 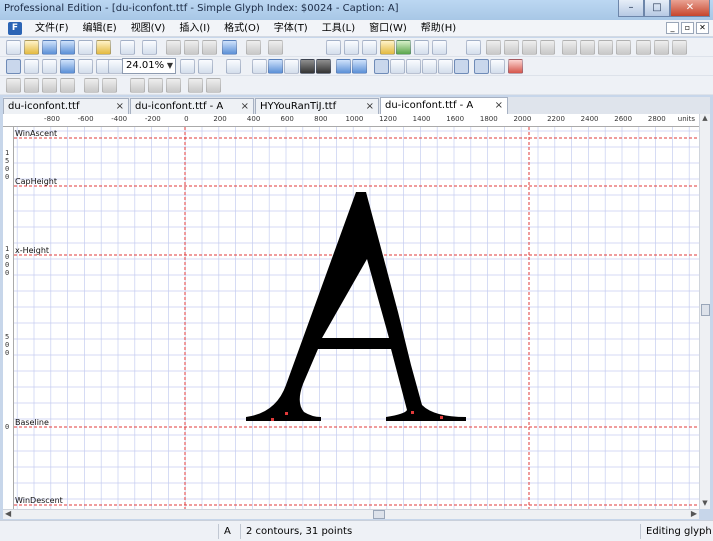 What do you see at coordinates (497, 66) in the screenshot?
I see `show-background-icon` at bounding box center [497, 66].